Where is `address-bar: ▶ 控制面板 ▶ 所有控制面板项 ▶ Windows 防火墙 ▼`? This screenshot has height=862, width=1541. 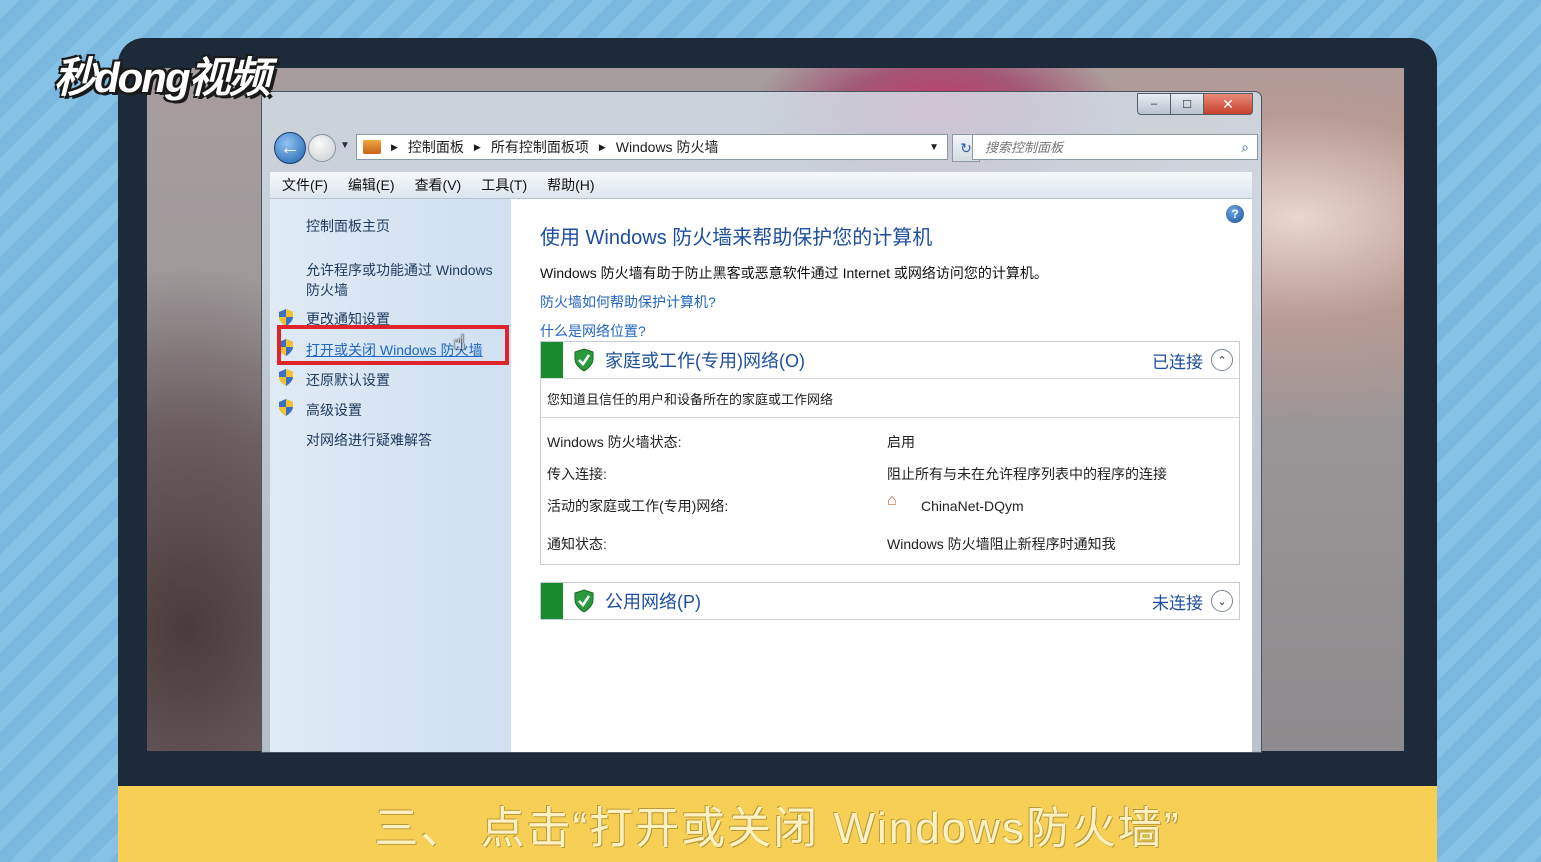 address-bar: ▶ 控制面板 ▶ 所有控制面板项 ▶ Windows 防火墙 ▼ is located at coordinates (652, 147).